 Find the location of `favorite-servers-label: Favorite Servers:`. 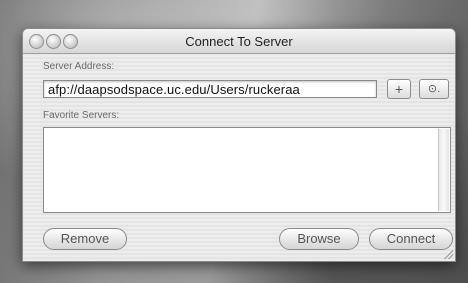

favorite-servers-label: Favorite Servers: is located at coordinates (81, 115).